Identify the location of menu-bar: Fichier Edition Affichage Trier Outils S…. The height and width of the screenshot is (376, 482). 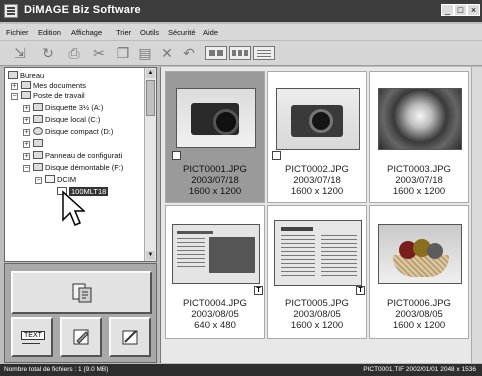
(241, 32).